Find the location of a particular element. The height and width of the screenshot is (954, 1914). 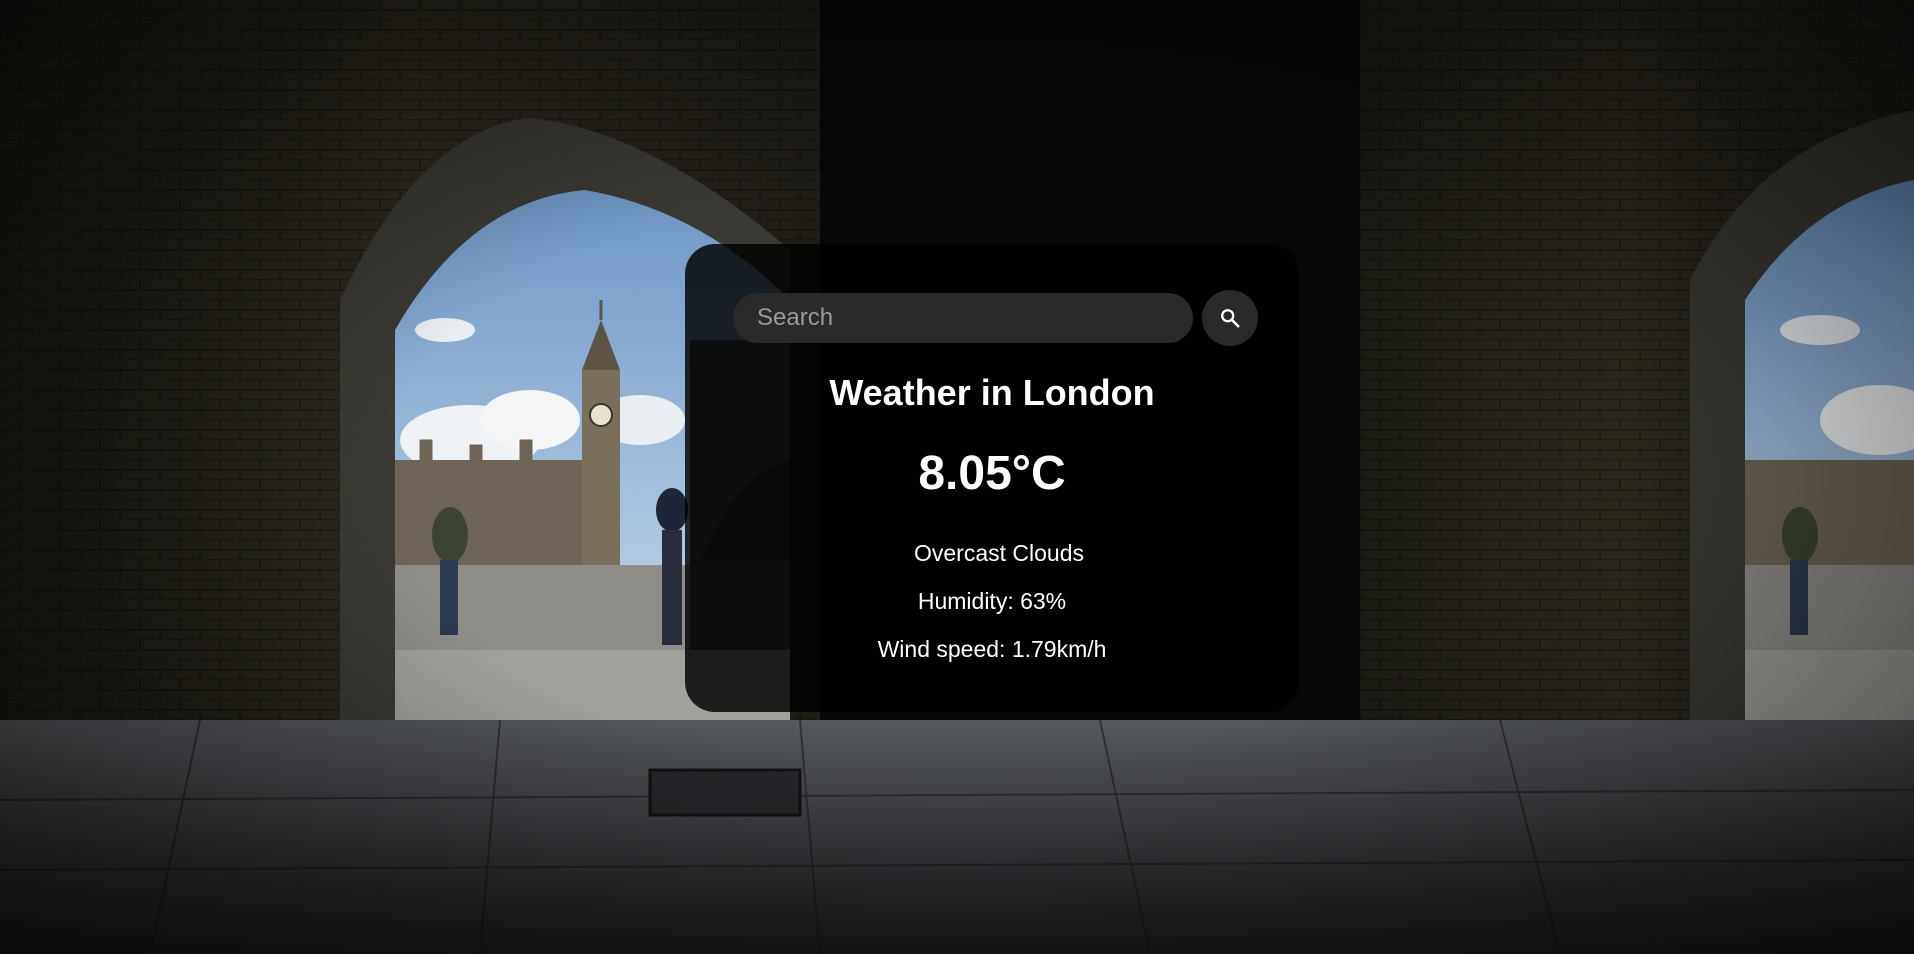

search-icon is located at coordinates (1230, 318).